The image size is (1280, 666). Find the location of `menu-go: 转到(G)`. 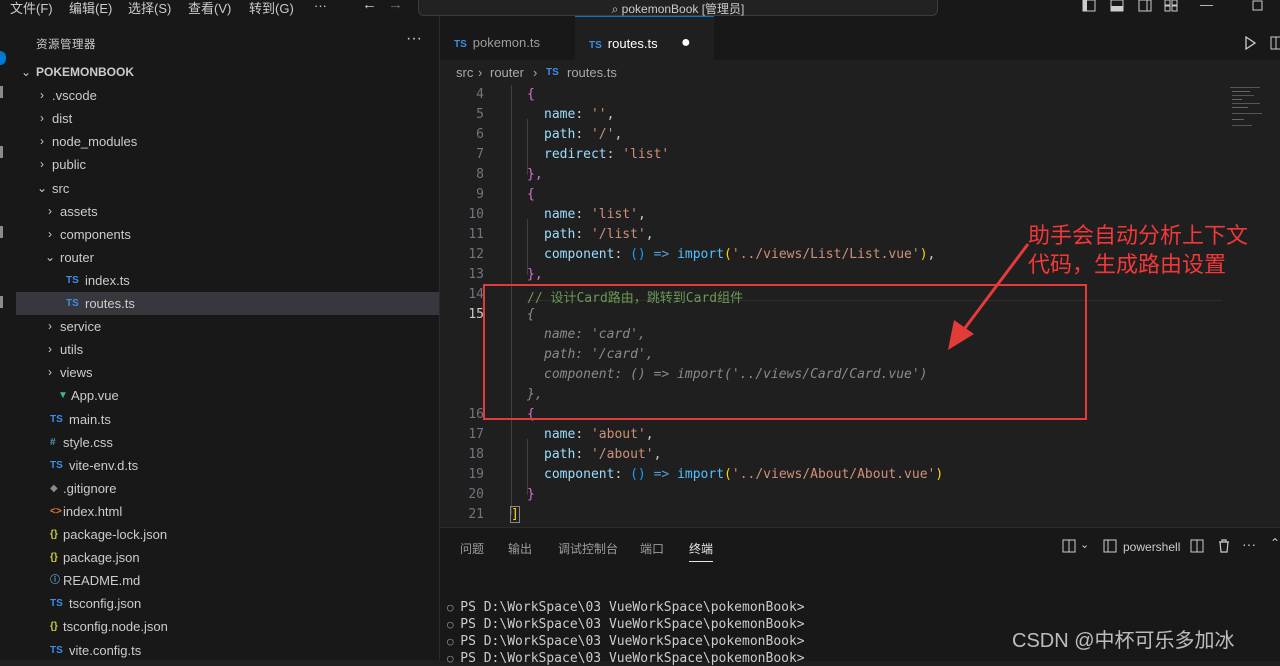

menu-go: 转到(G) is located at coordinates (271, 8).